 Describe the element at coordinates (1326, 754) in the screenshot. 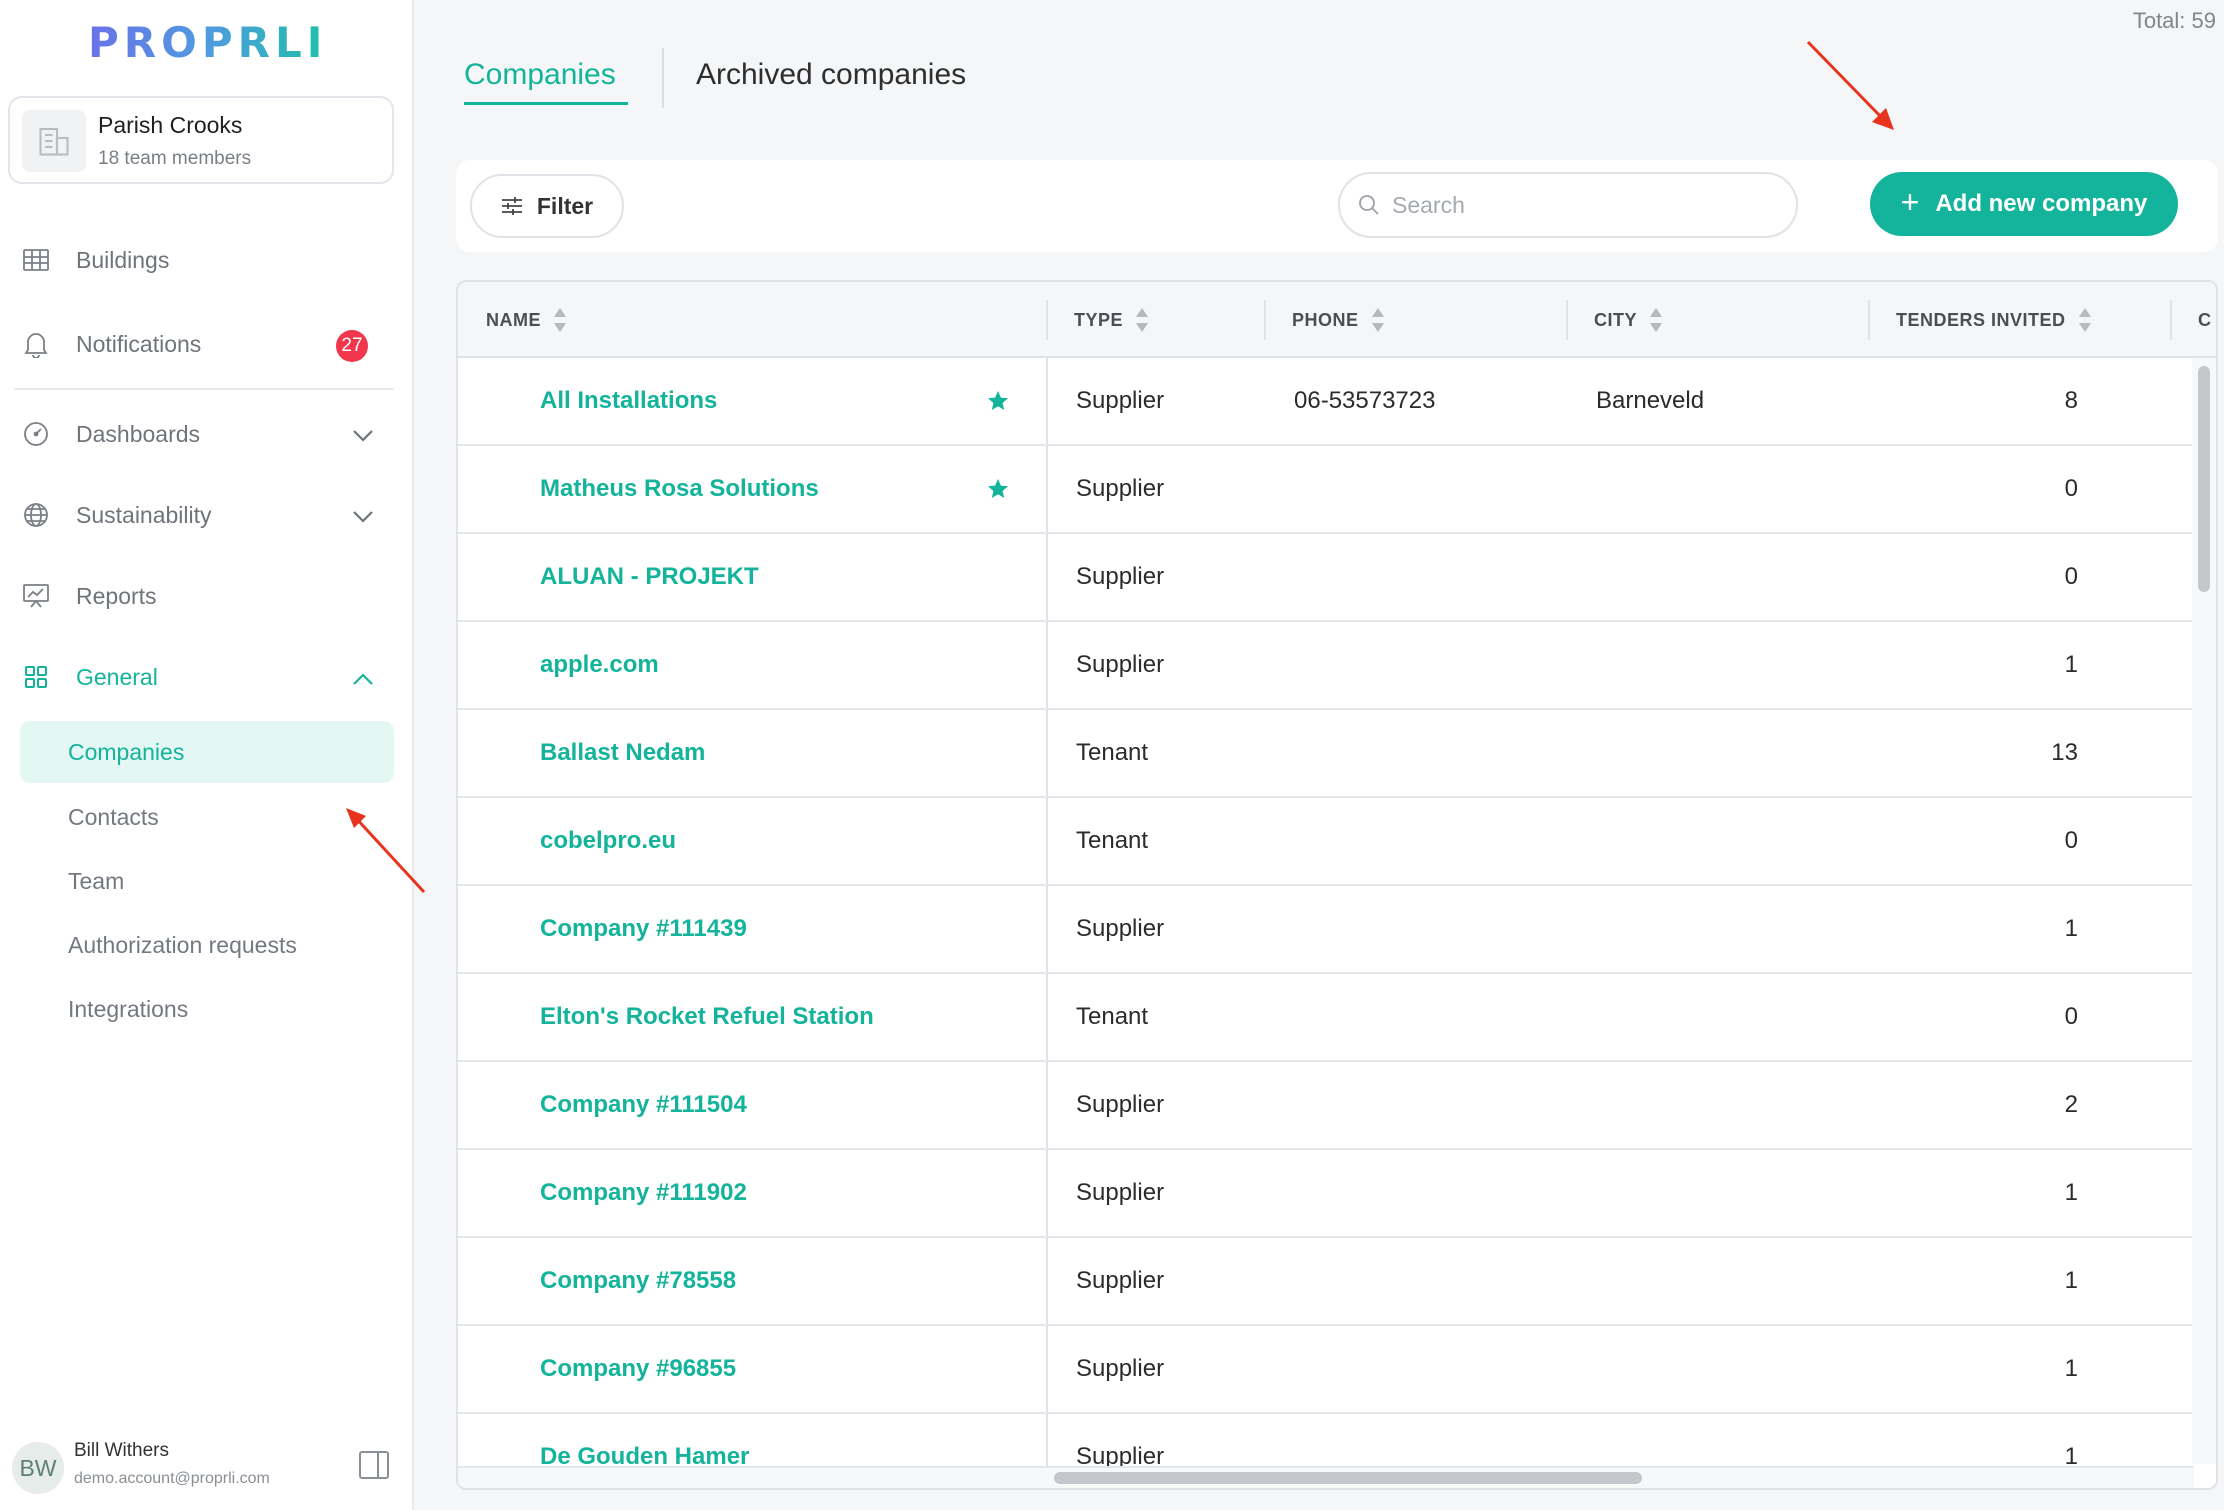

I see `table-row: Ballast Nedam Tenant 13` at that location.